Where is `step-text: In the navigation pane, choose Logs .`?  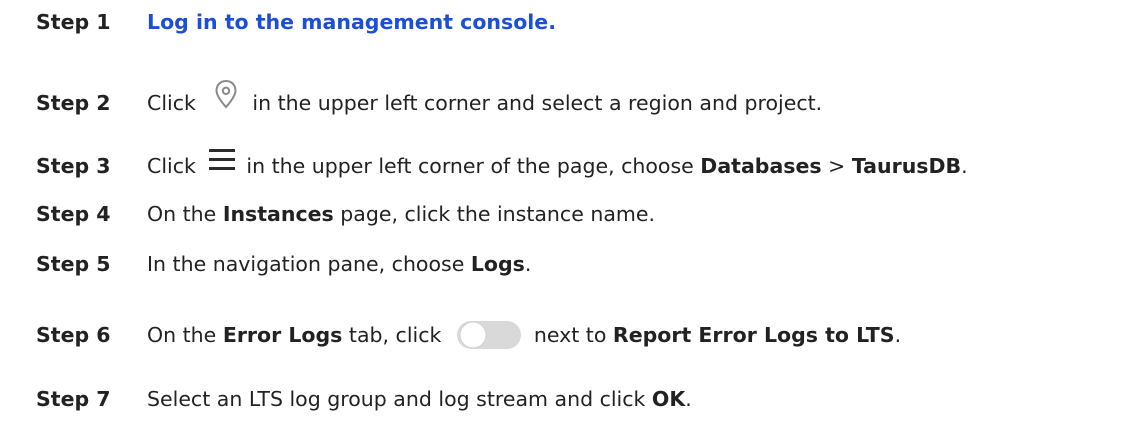 step-text: In the navigation pane, choose Logs . is located at coordinates (339, 264).